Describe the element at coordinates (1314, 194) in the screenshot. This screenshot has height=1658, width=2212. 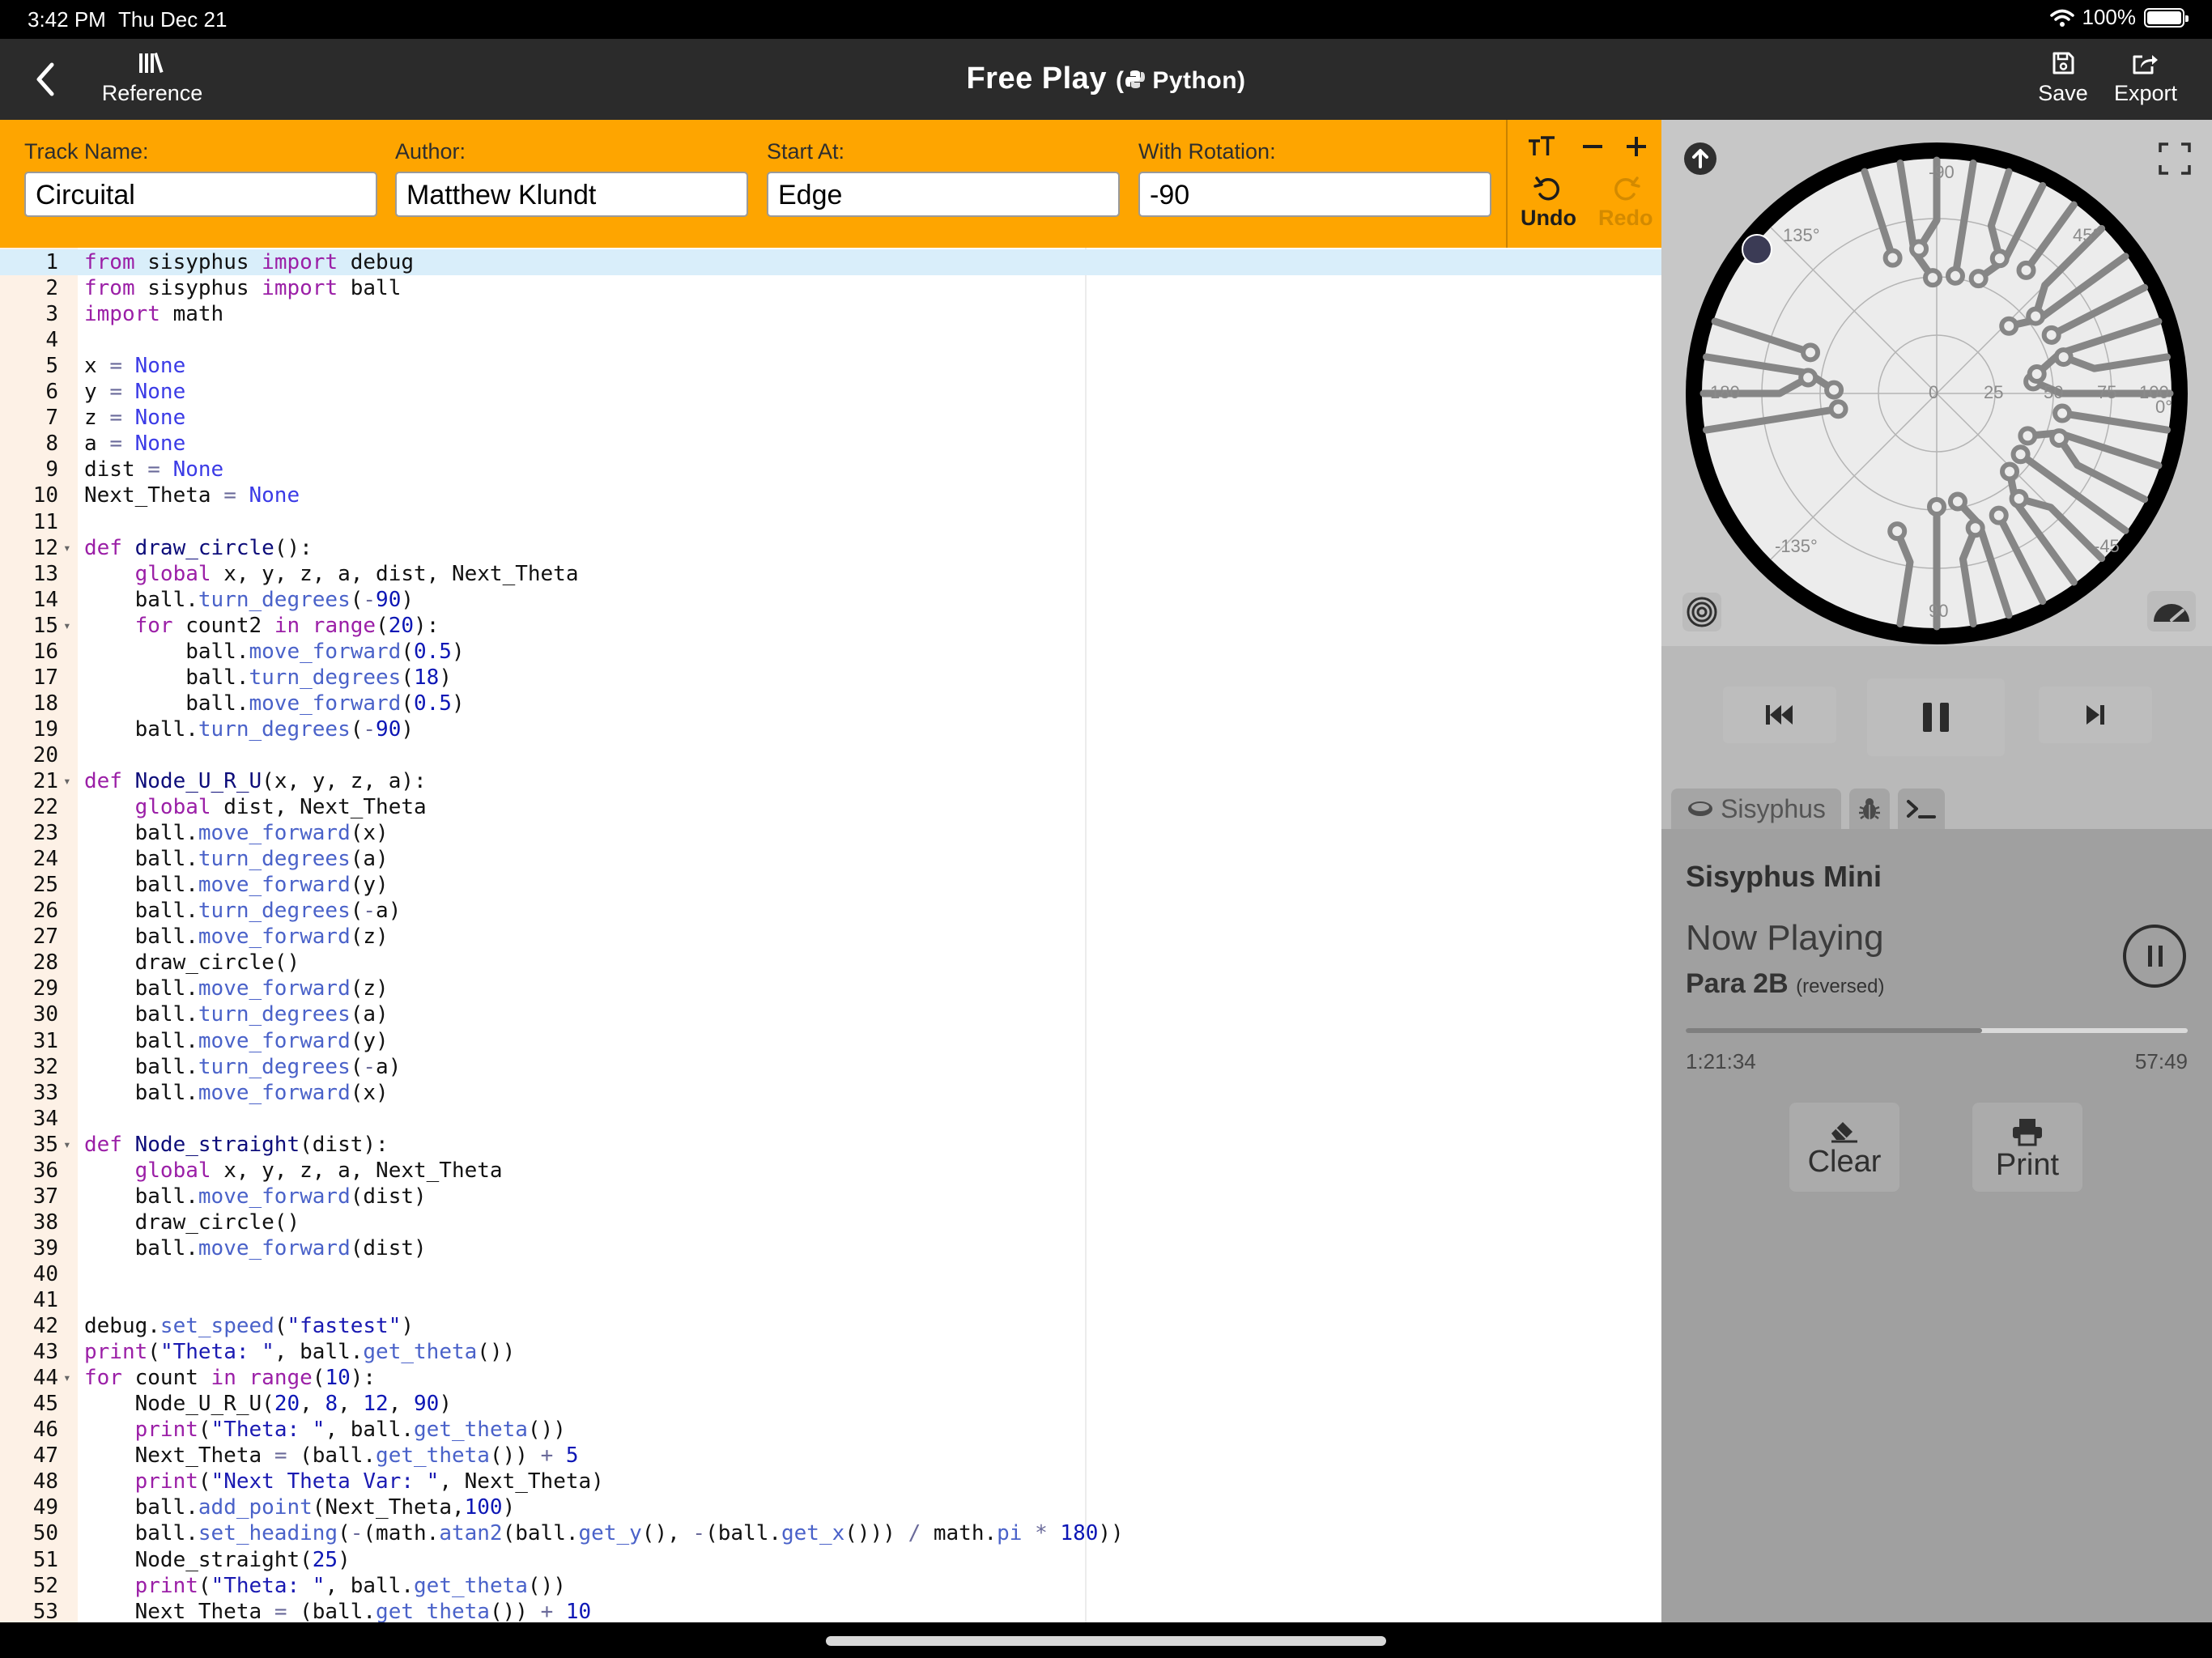
I see `rotation-input: -90` at that location.